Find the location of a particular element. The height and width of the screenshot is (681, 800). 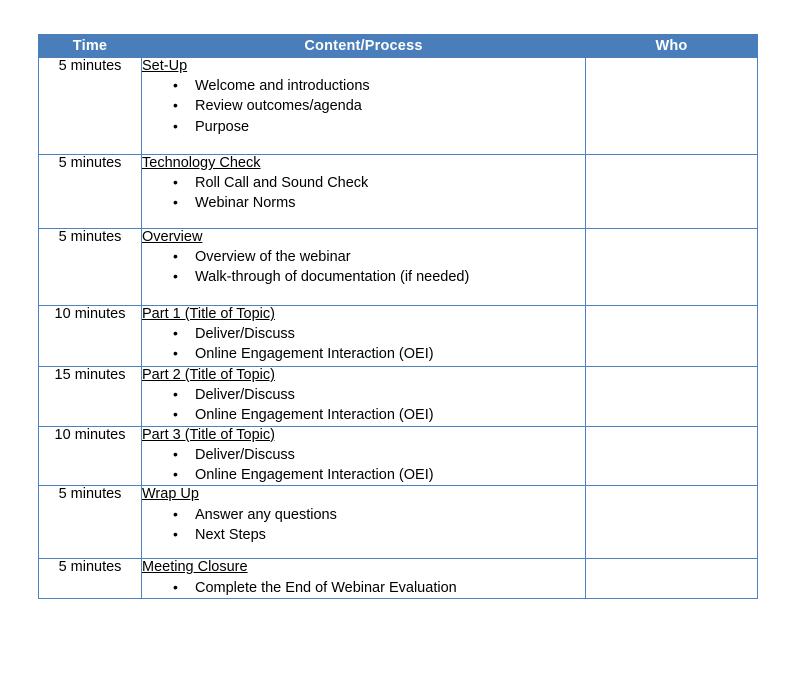

agenda-bullet-item: • Overview of the webinar is located at coordinates (363, 257).